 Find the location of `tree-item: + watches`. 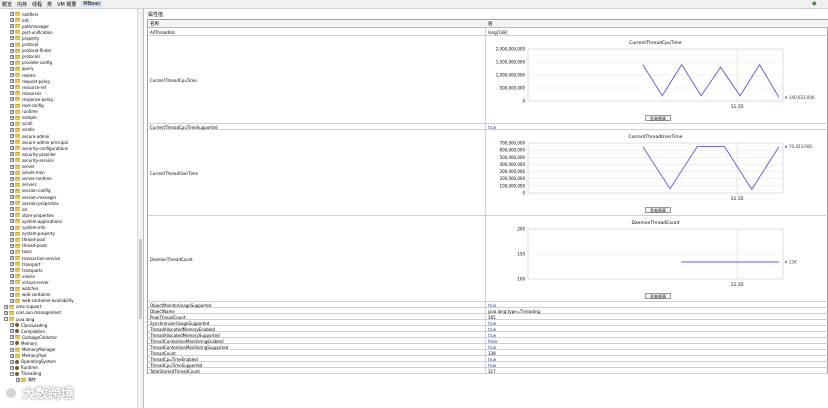

tree-item: + watches is located at coordinates (24, 289).